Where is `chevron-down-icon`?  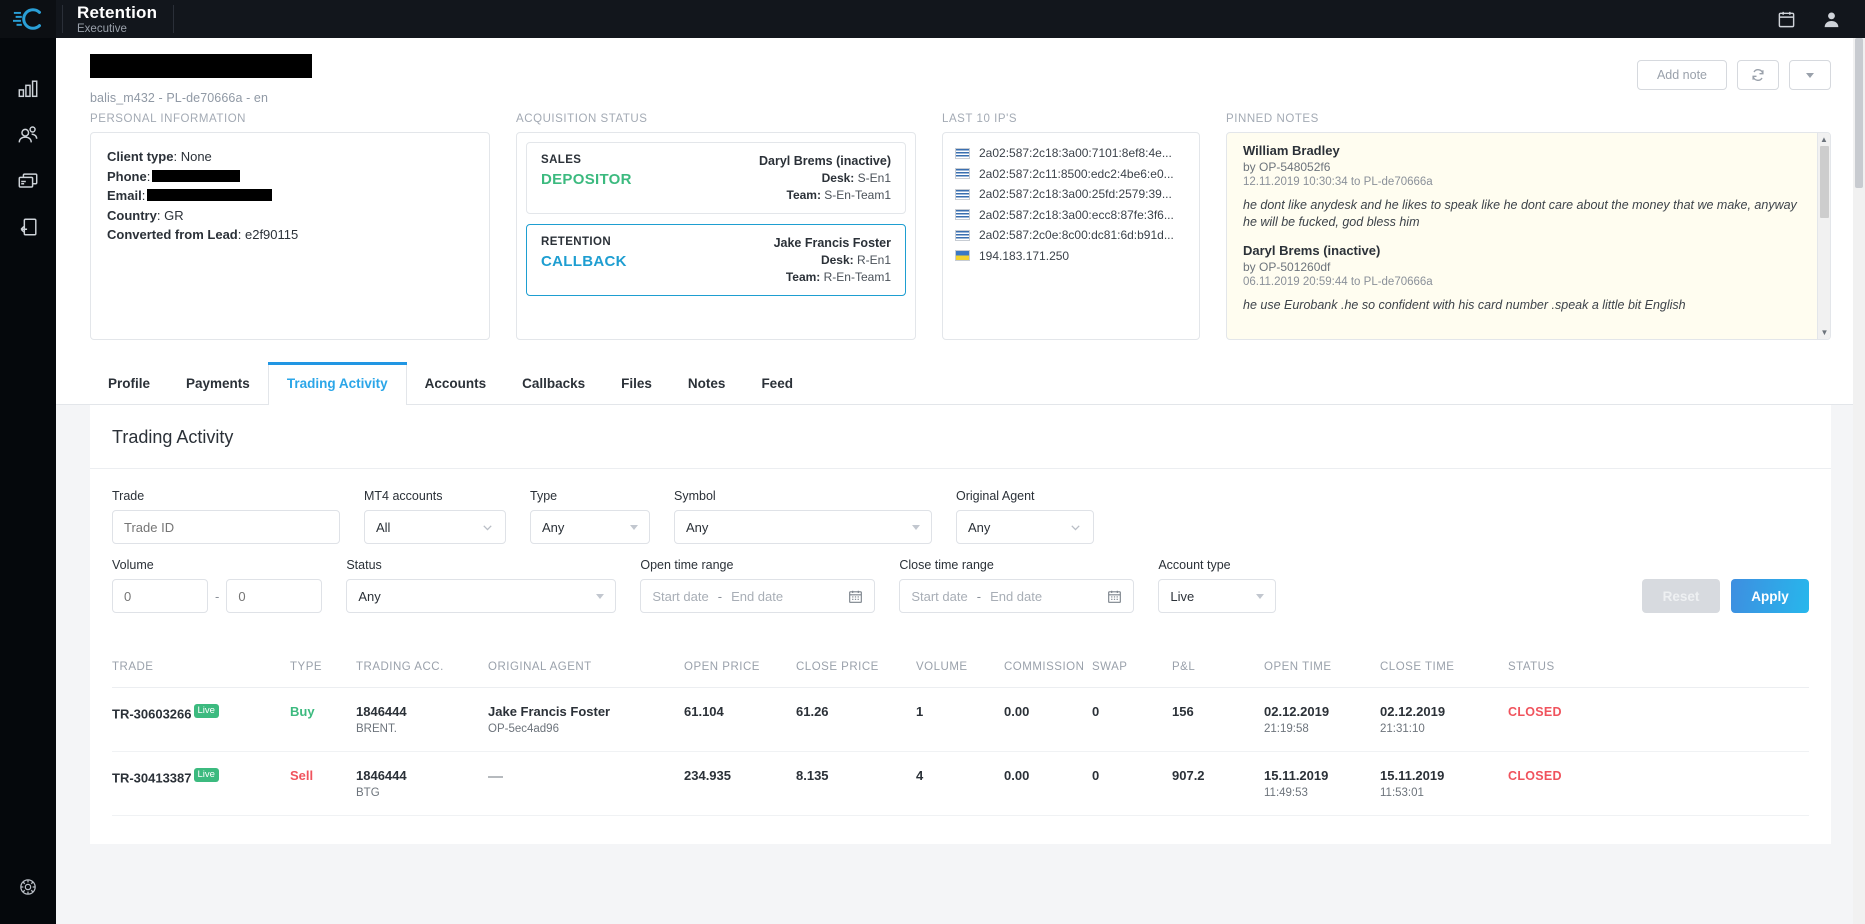 chevron-down-icon is located at coordinates (1260, 596).